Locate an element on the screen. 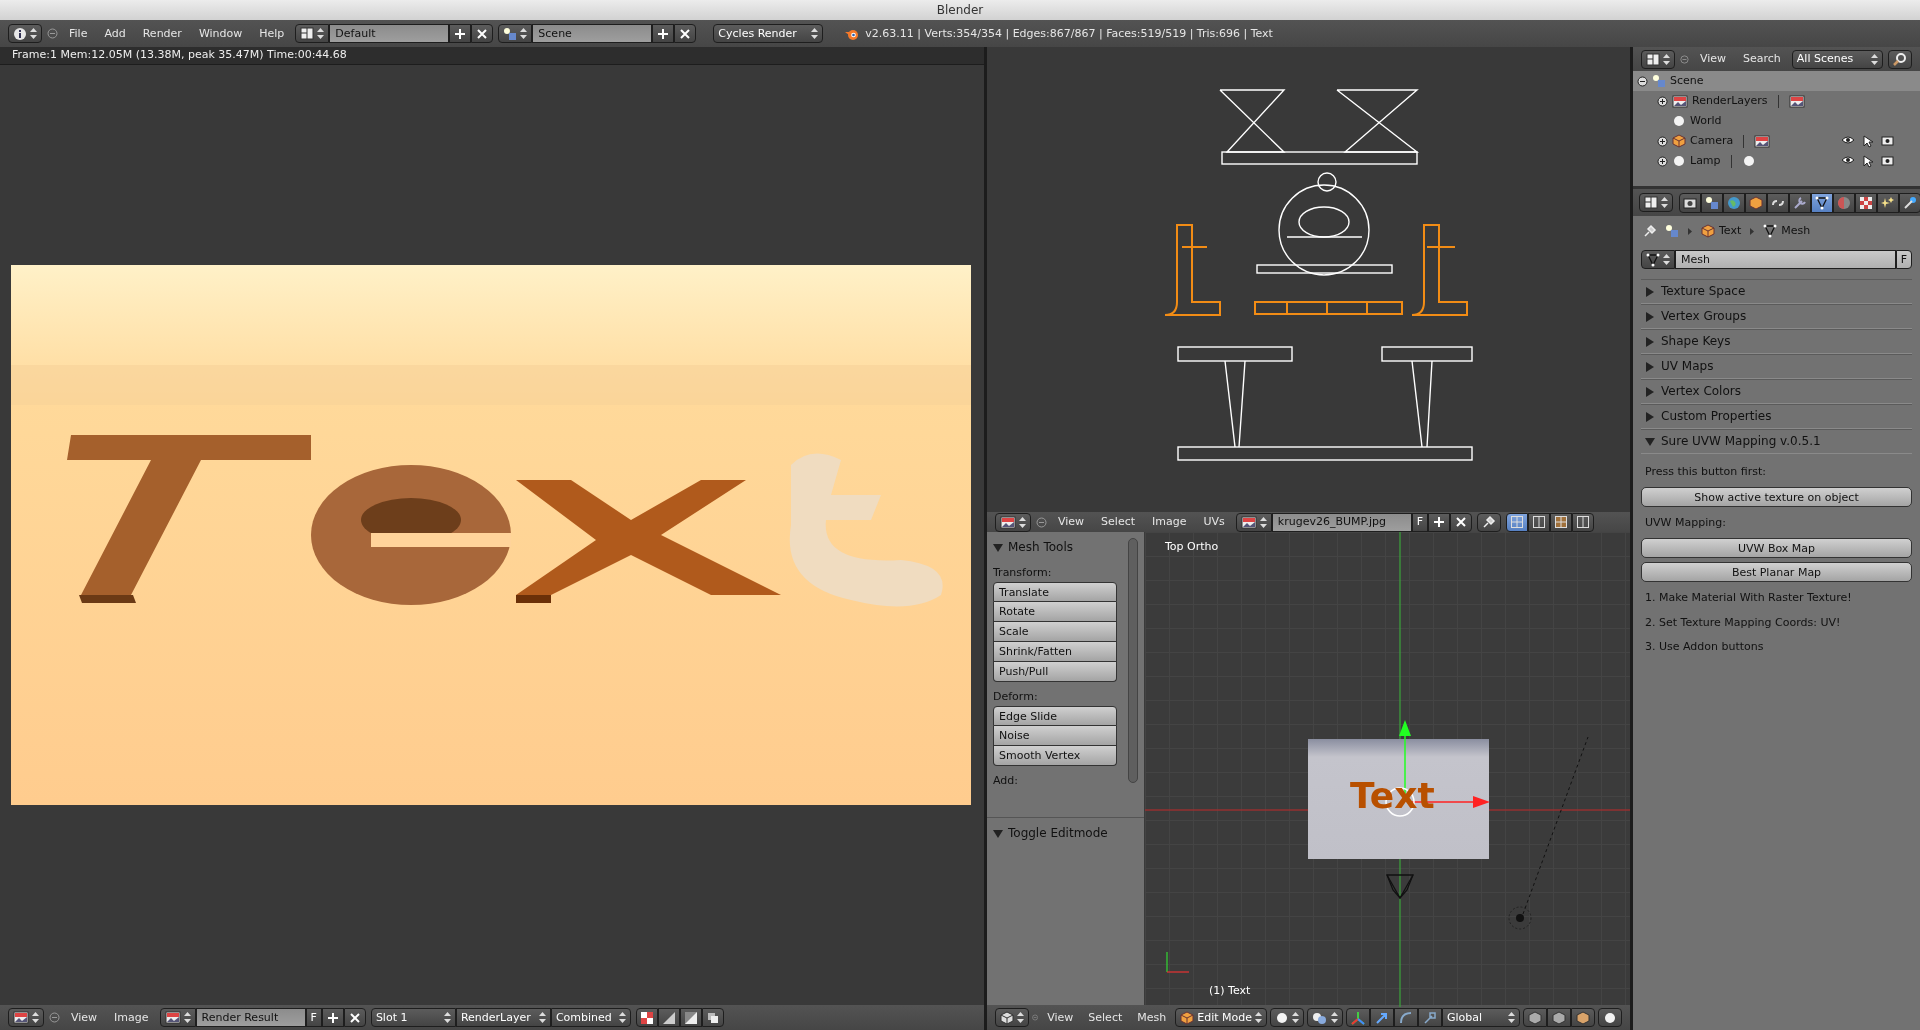 The image size is (1920, 1030). panel-label: UVW Mapping: is located at coordinates (1685, 523).